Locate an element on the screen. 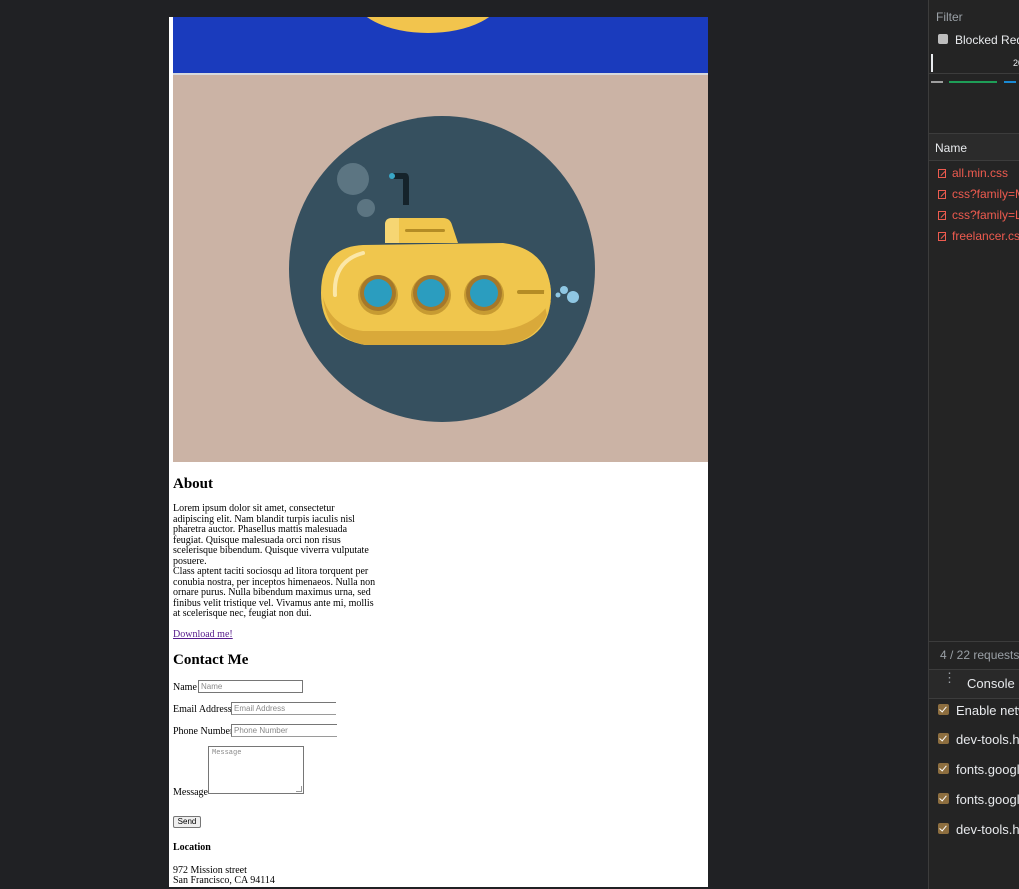  request-row: freelancer.cs is located at coordinates (978, 236).